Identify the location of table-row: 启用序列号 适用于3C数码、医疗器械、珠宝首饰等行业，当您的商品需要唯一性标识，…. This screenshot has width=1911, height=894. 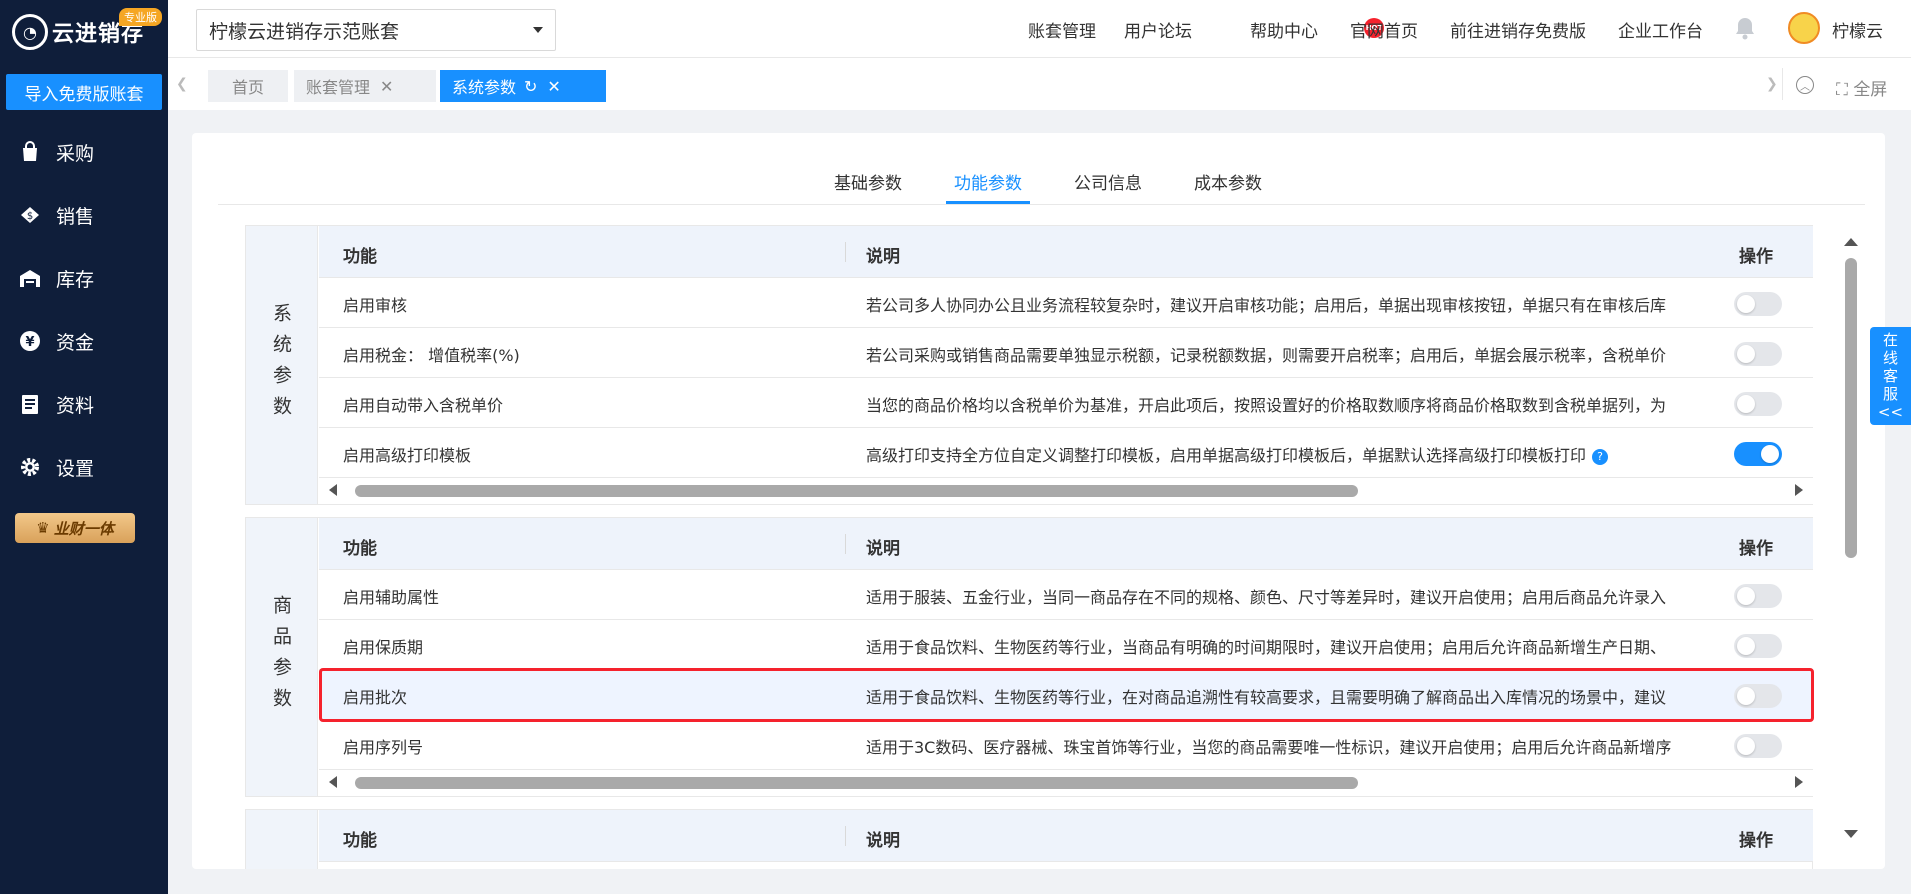
(1066, 745).